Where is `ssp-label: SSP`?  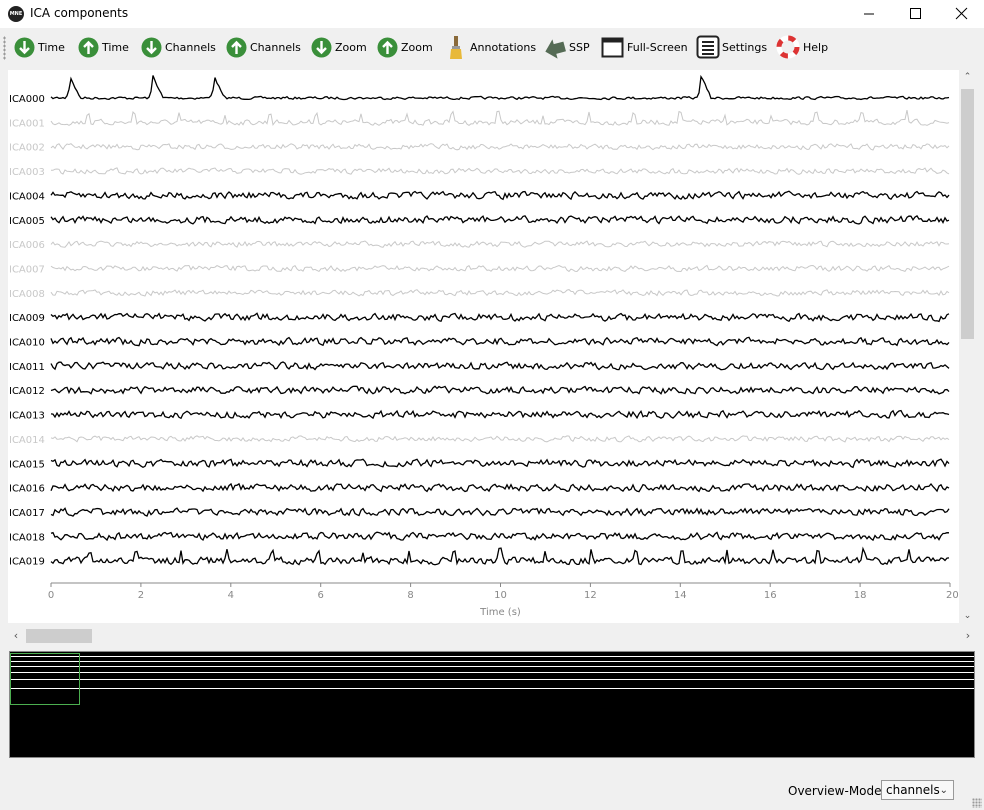
ssp-label: SSP is located at coordinates (579, 47).